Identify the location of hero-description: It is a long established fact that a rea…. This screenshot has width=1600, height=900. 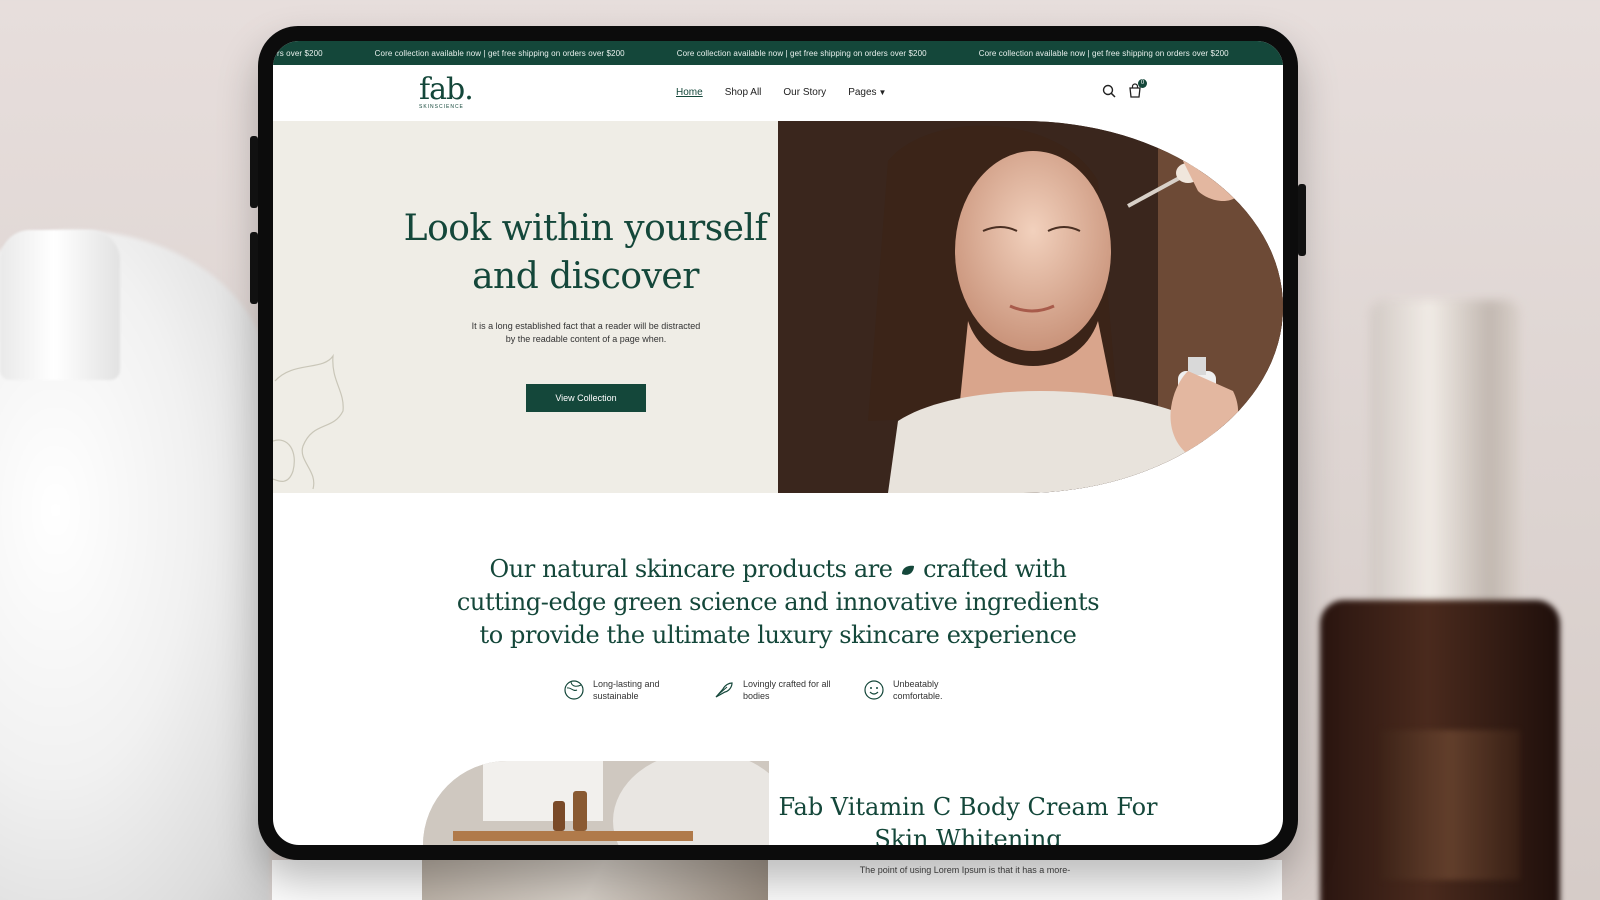
(586, 332).